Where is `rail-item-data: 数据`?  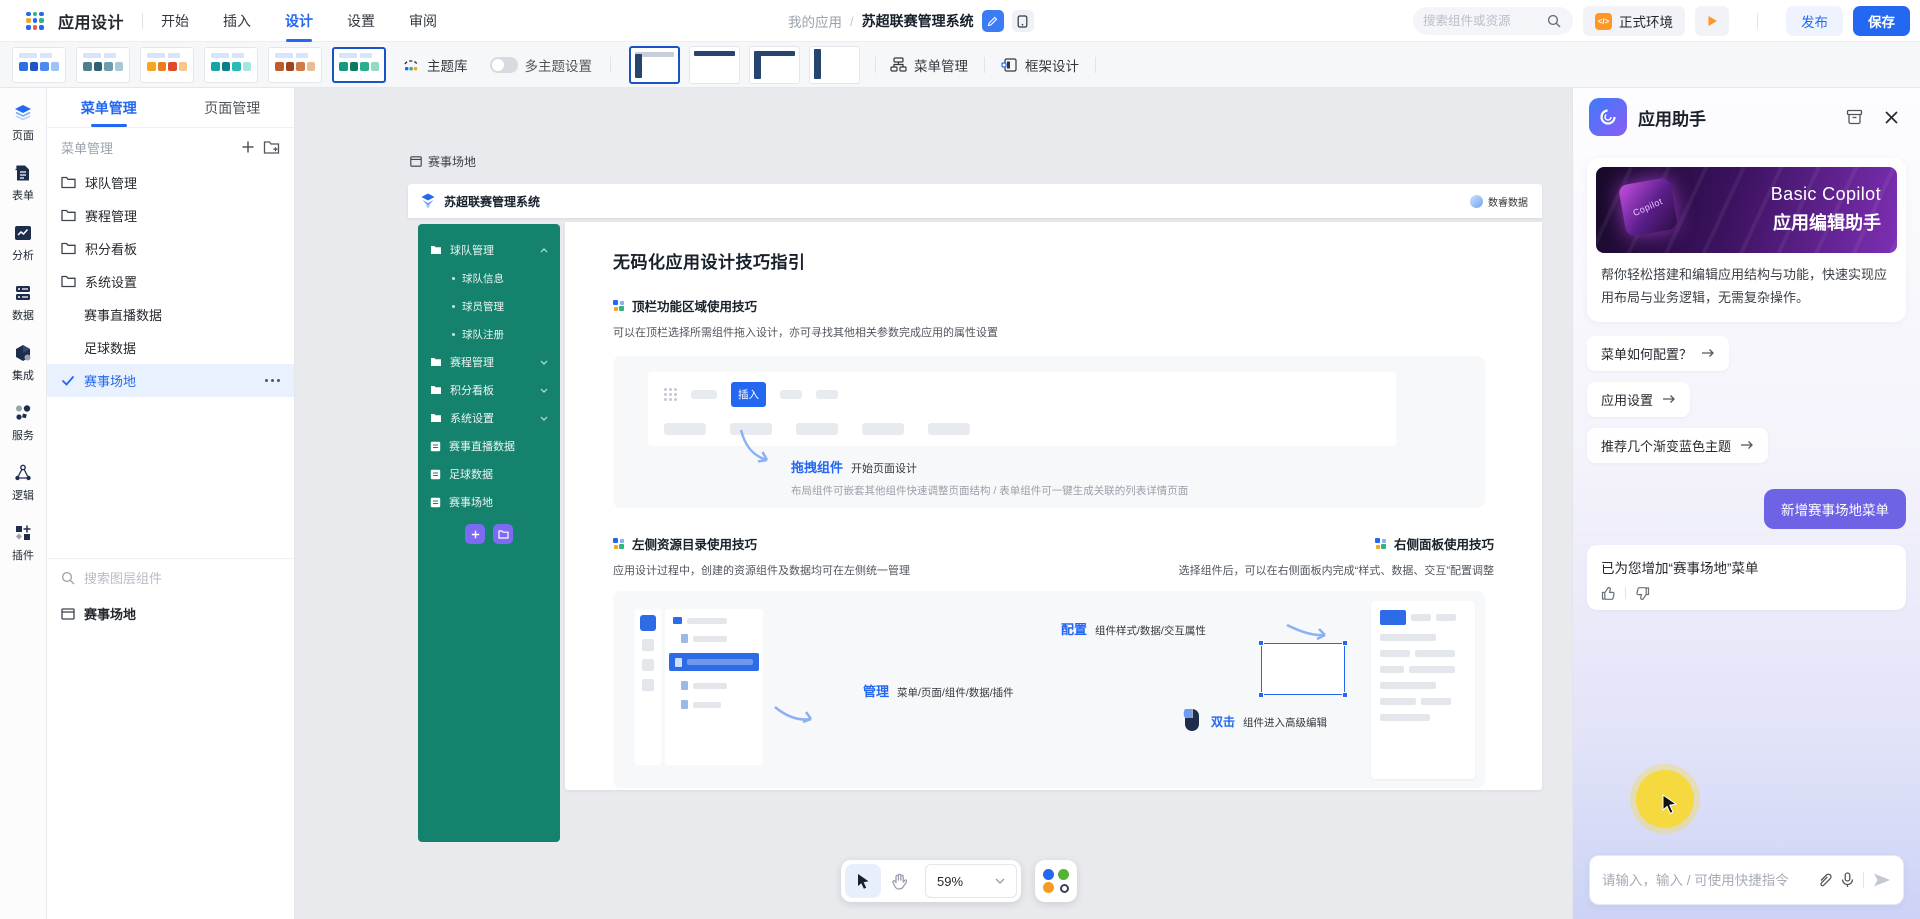 rail-item-data: 数据 is located at coordinates (23, 303).